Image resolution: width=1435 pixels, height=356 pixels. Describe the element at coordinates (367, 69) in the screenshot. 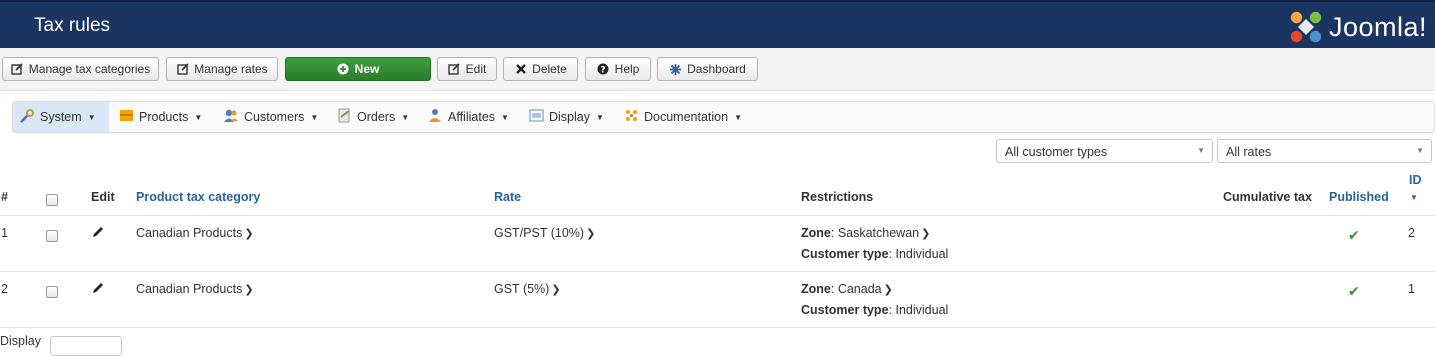

I see `new-label: New` at that location.